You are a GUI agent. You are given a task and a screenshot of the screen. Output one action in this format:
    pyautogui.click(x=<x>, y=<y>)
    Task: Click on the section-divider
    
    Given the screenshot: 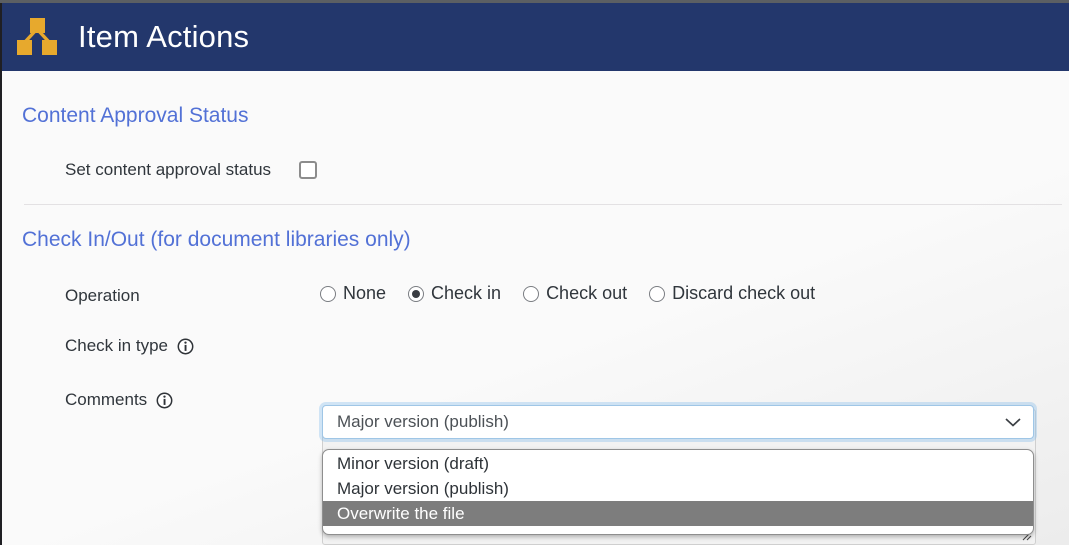 What is the action you would take?
    pyautogui.click(x=543, y=204)
    